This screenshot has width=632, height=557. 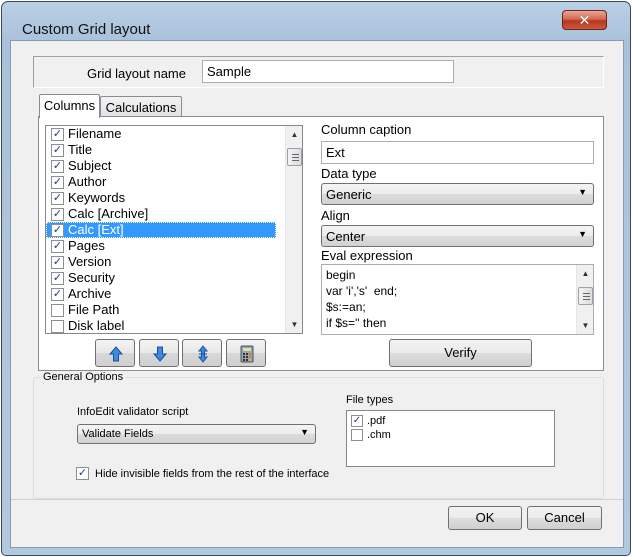 What do you see at coordinates (96, 325) in the screenshot?
I see `list-item-label: Disk label` at bounding box center [96, 325].